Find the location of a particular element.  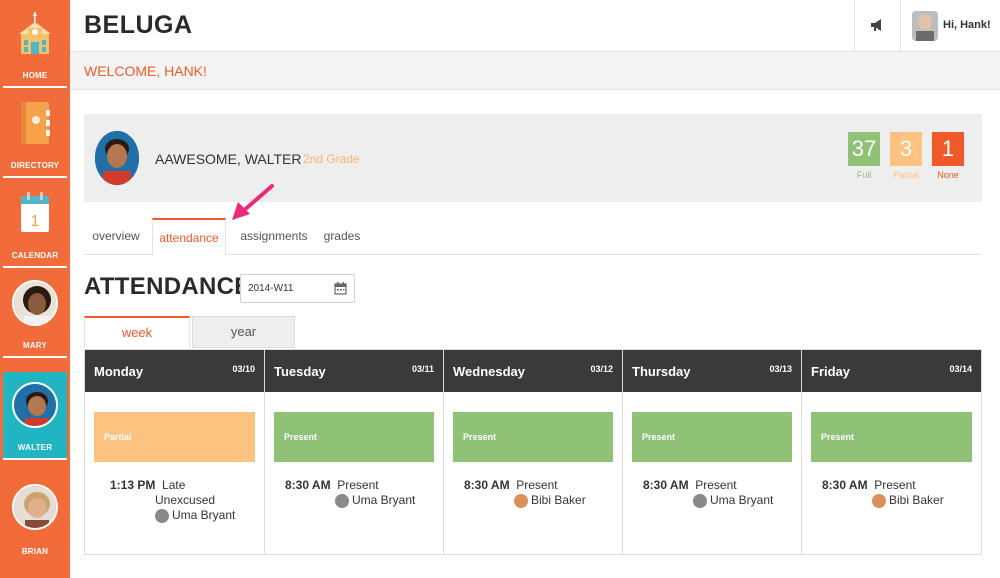

stat-value: 3 is located at coordinates (906, 149).